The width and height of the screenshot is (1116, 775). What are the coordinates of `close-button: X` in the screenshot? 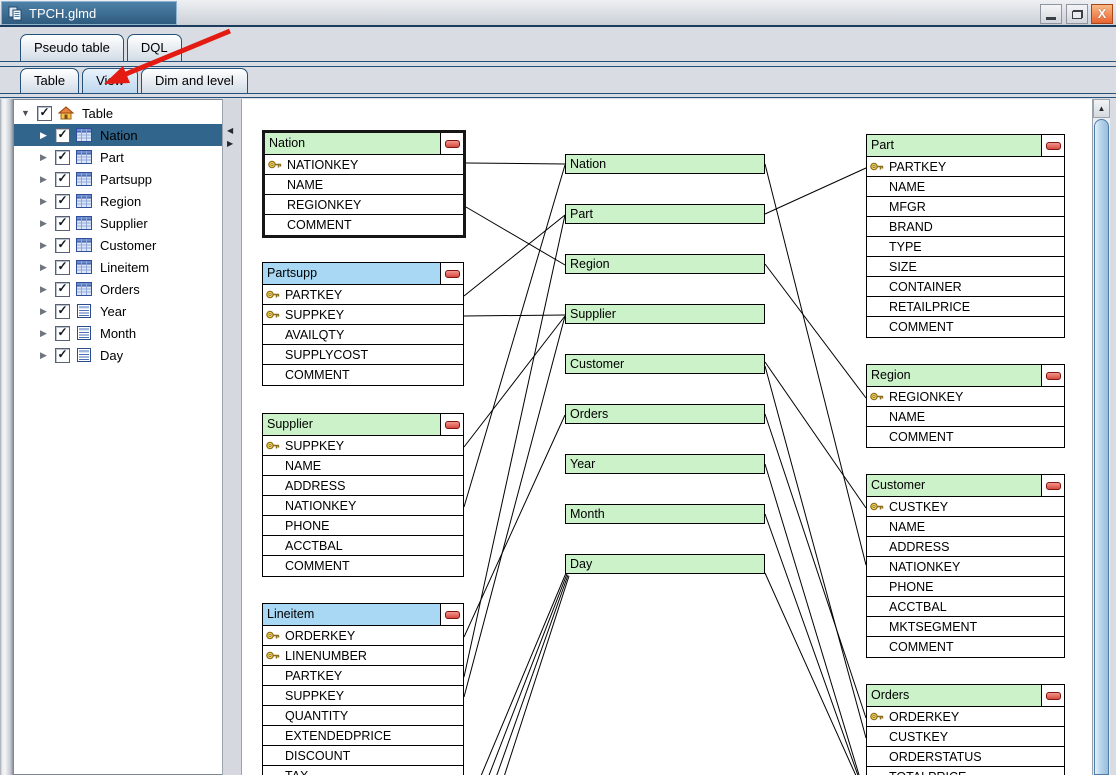 It's located at (1102, 14).